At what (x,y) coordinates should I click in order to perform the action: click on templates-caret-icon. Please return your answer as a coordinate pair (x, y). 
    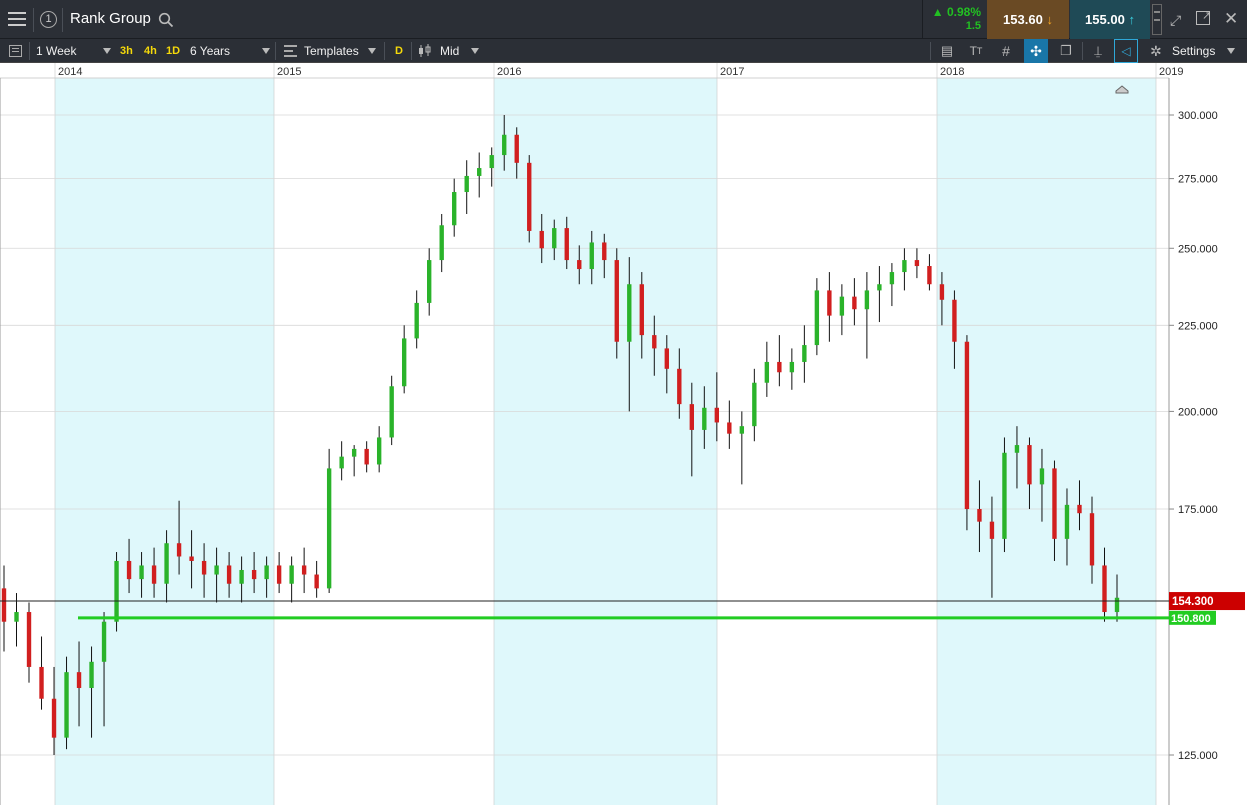
    Looking at the image, I should click on (372, 51).